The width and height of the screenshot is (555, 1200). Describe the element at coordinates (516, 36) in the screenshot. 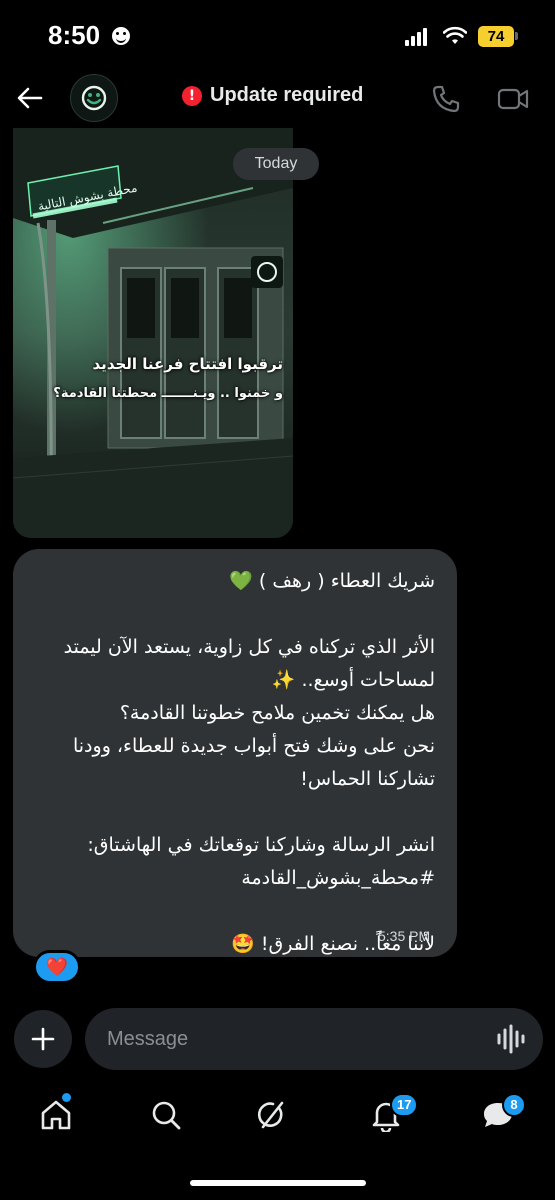

I see `battery-cap` at that location.